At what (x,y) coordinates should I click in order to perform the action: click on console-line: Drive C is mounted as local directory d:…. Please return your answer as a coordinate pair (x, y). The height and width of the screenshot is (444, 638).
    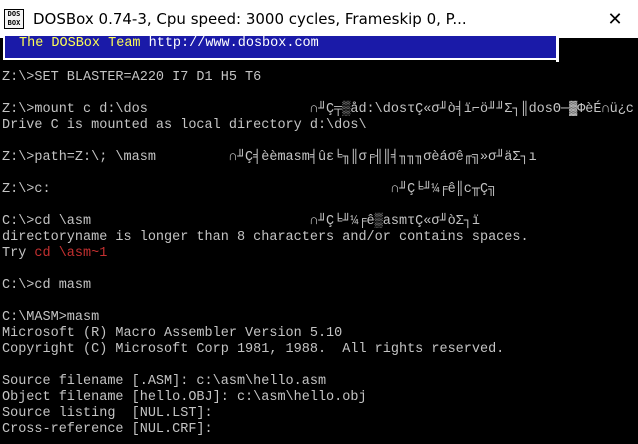
    Looking at the image, I should click on (184, 125).